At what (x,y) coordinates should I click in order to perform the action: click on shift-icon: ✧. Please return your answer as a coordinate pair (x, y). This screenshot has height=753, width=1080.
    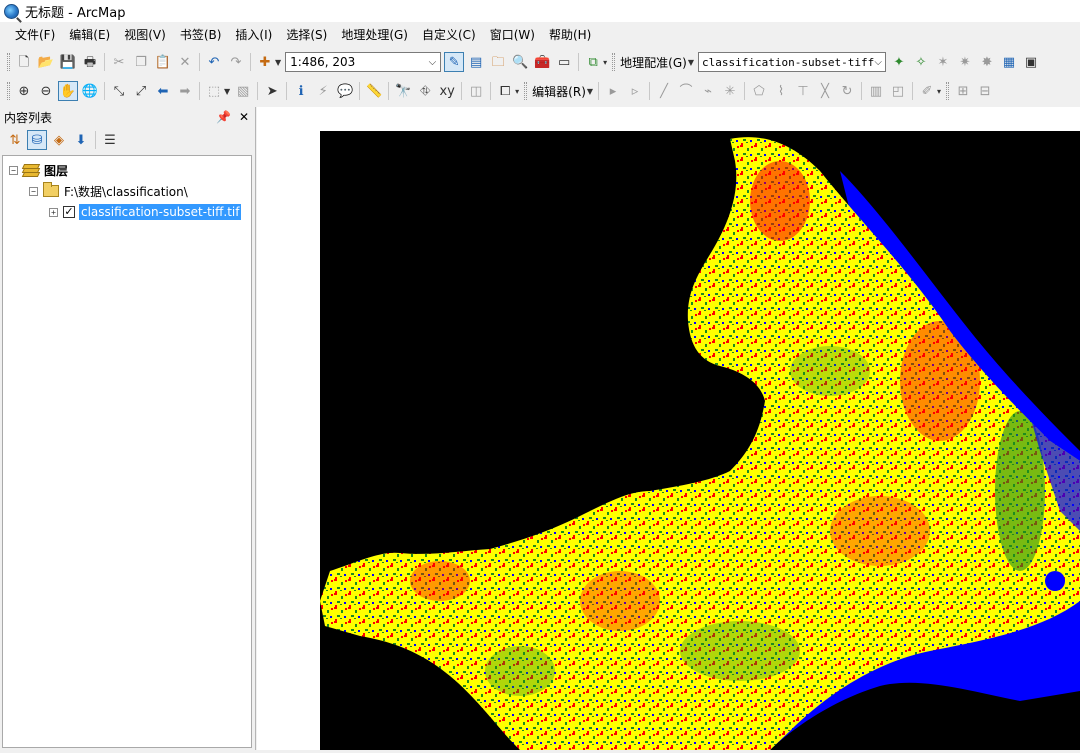
    Looking at the image, I should click on (921, 62).